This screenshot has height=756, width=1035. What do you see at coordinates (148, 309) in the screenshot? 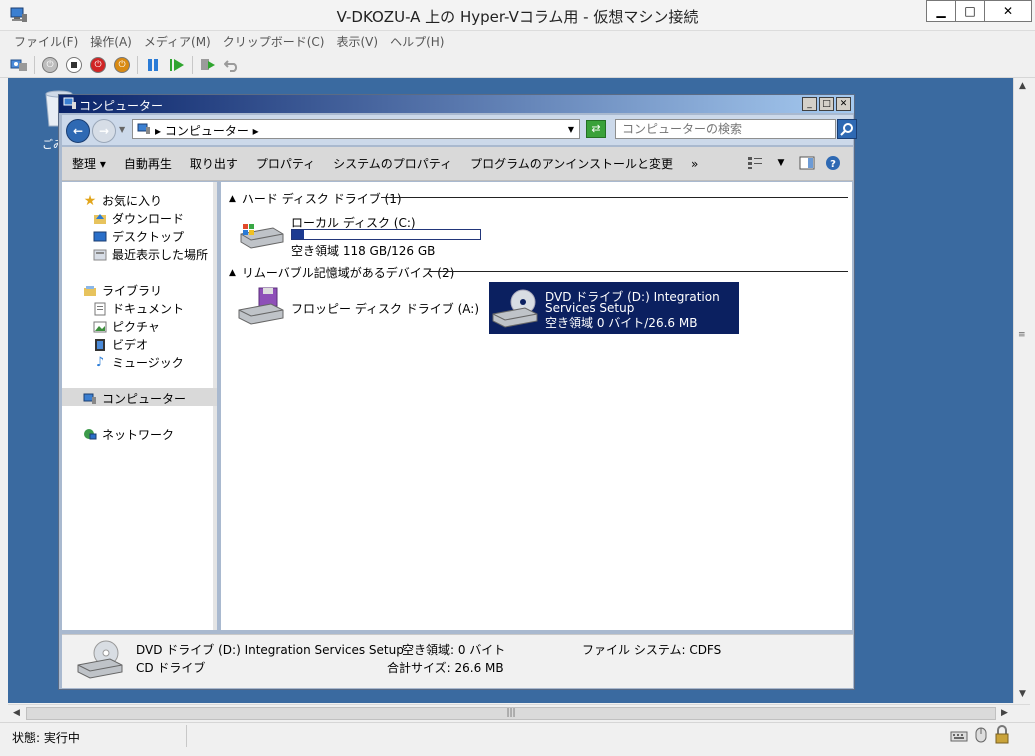
I see `nav-label: ドキュメント` at bounding box center [148, 309].